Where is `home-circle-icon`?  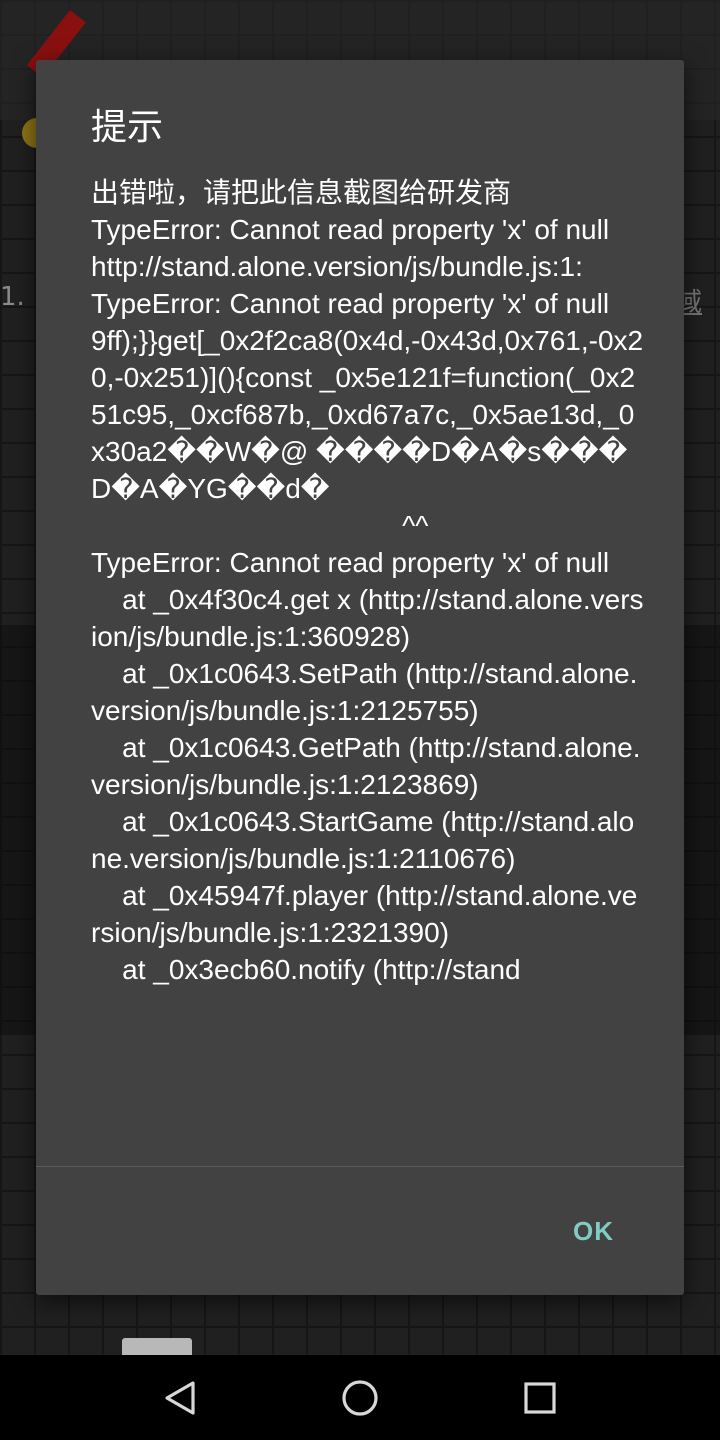
home-circle-icon is located at coordinates (360, 1397).